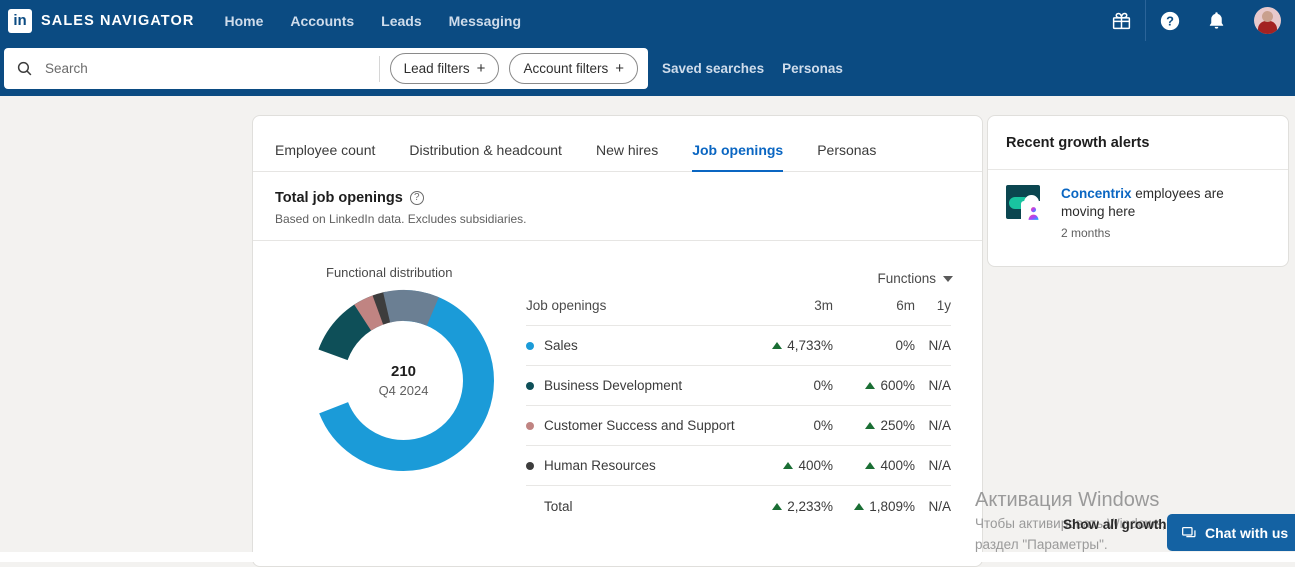  Describe the element at coordinates (617, 198) in the screenshot. I see `card-title-row: Total job openings ?` at that location.